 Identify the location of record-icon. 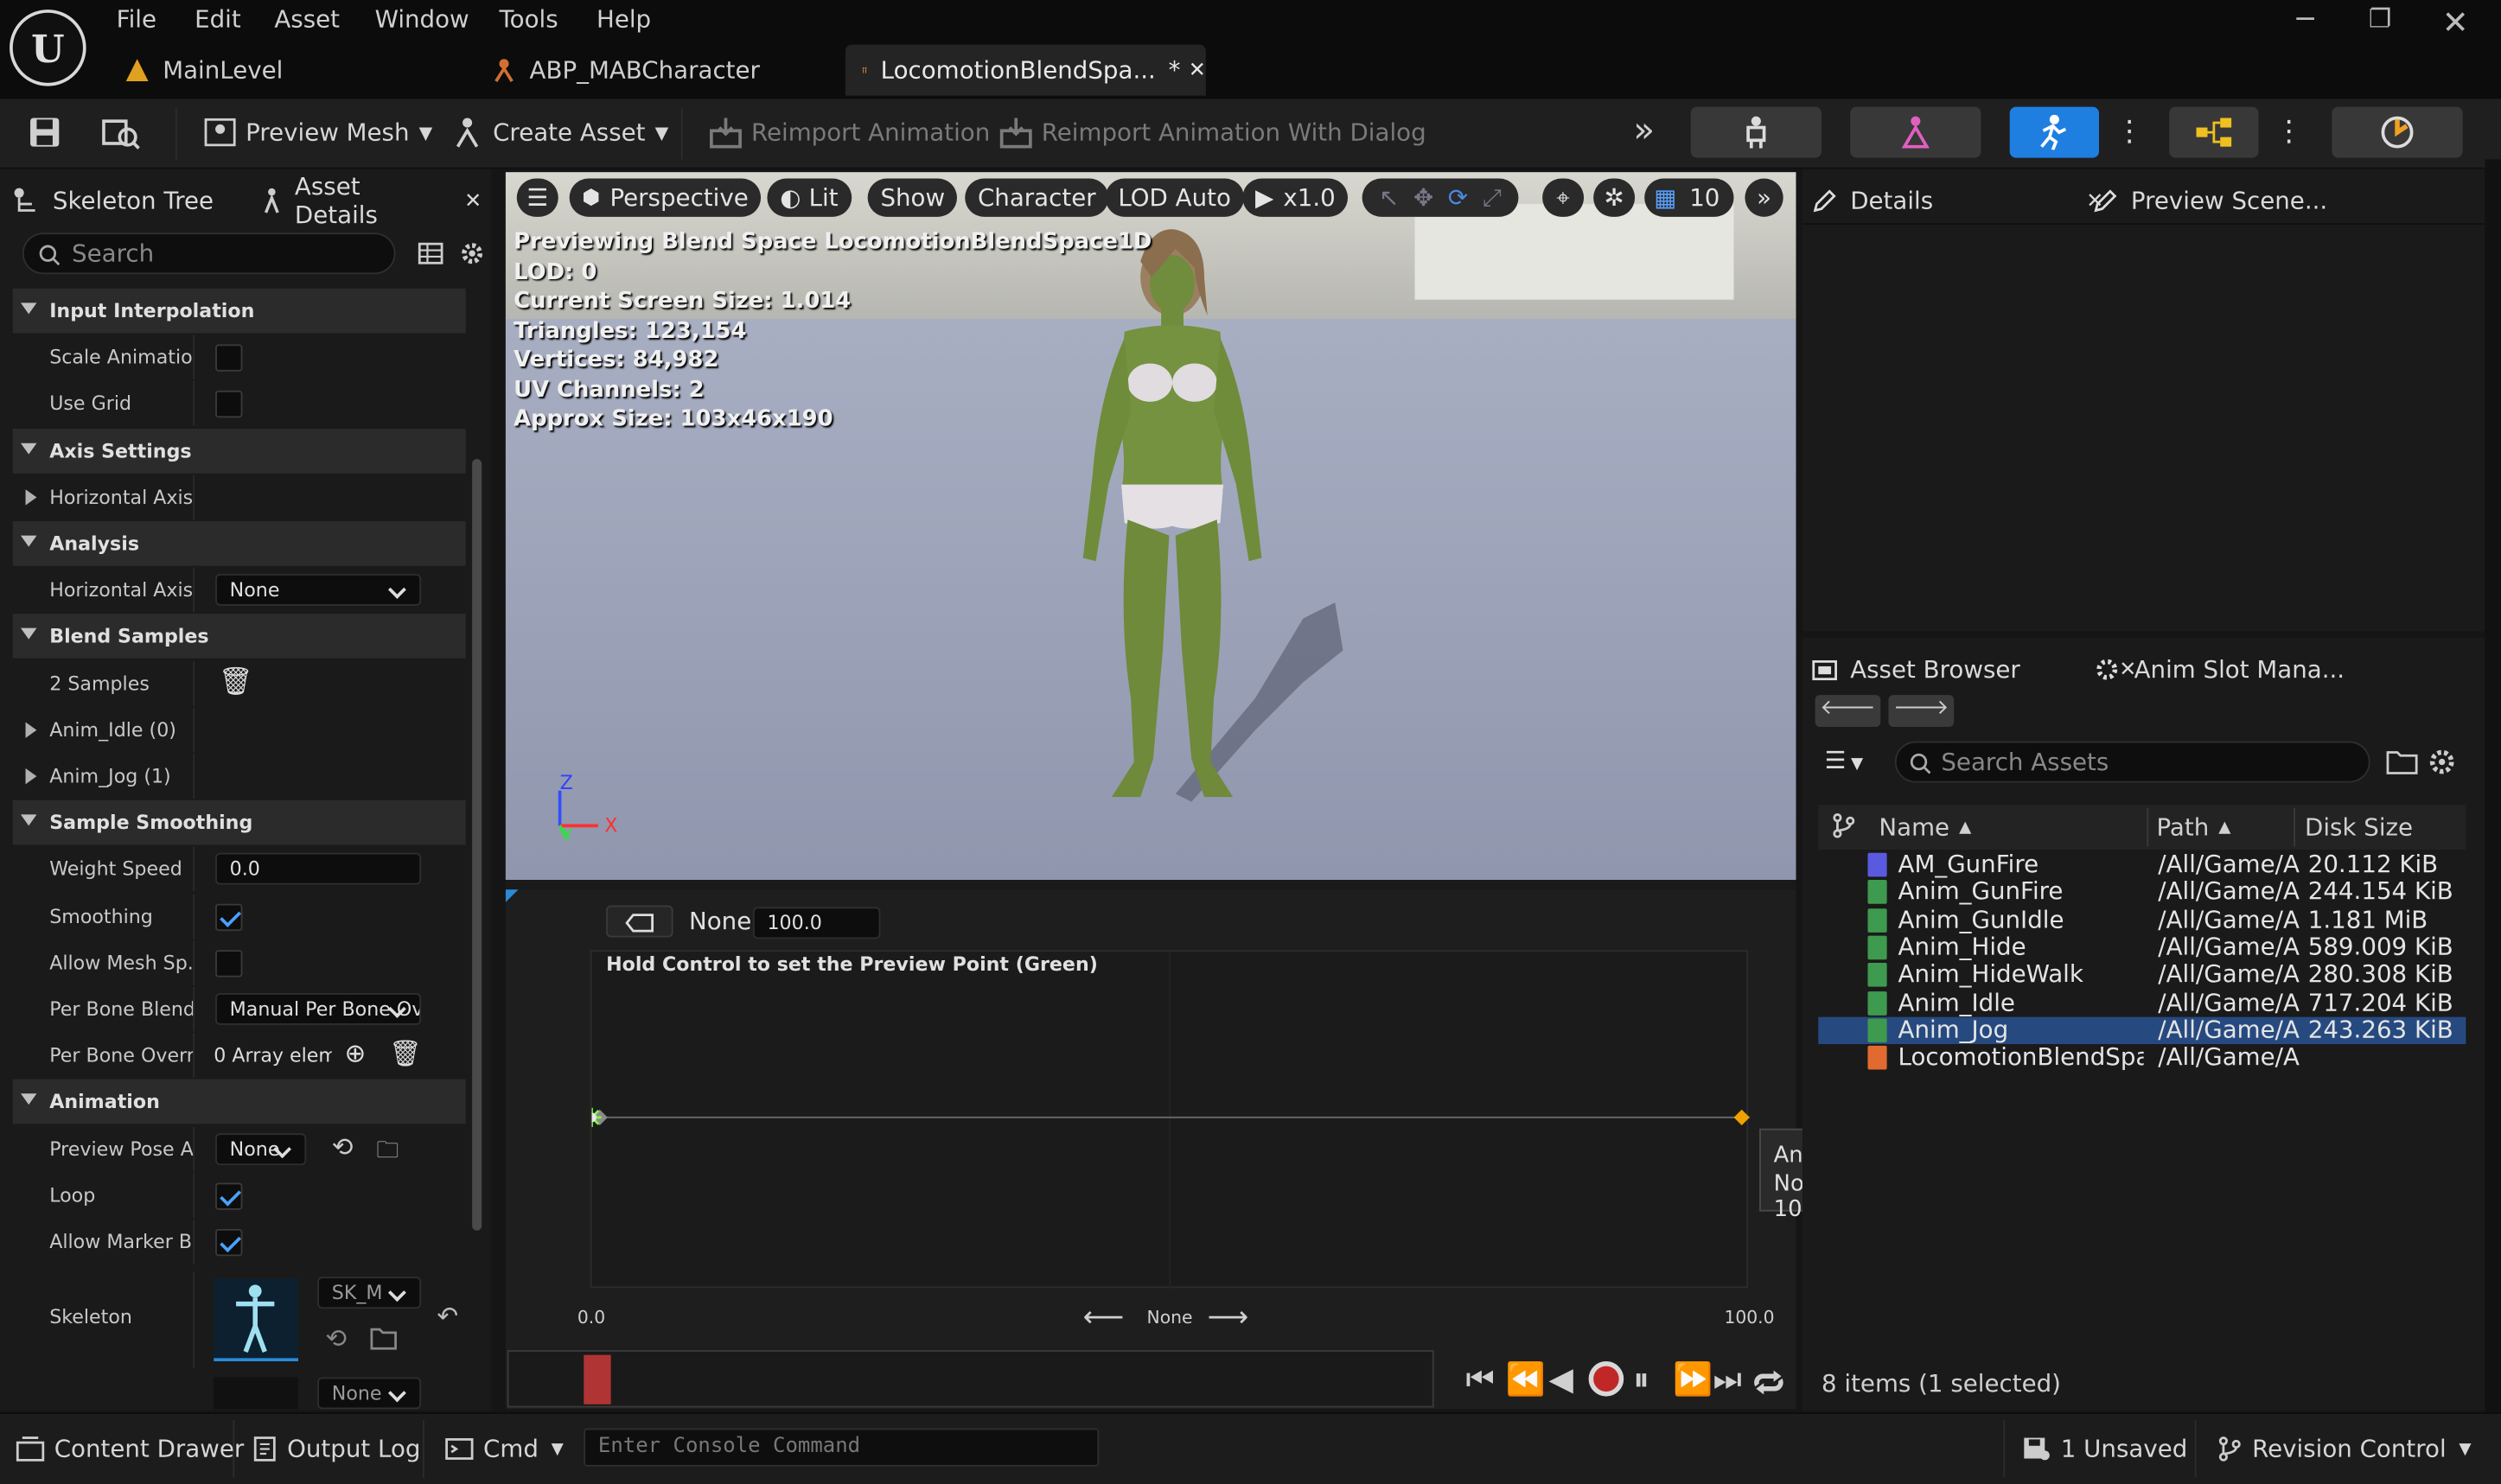
(1606, 1379).